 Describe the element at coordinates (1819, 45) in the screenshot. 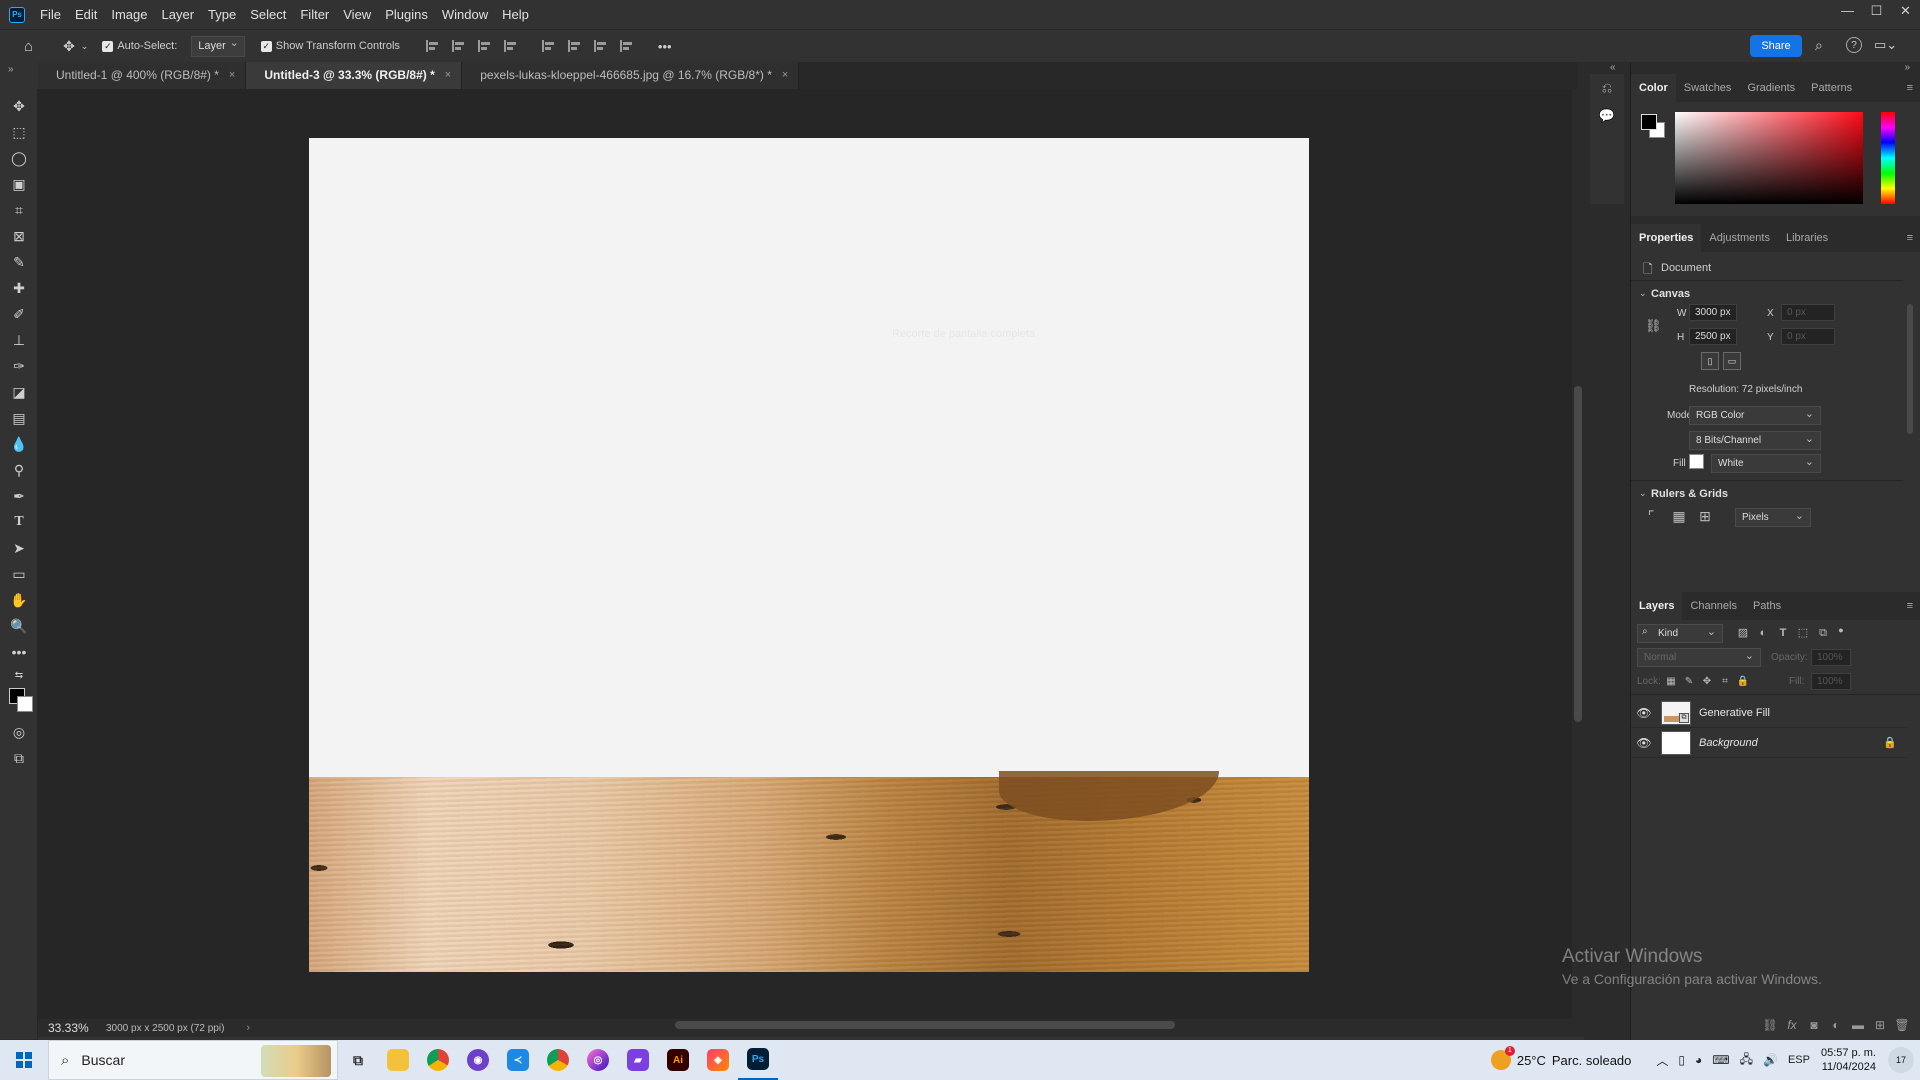

I see `search-icon: ⌕` at that location.